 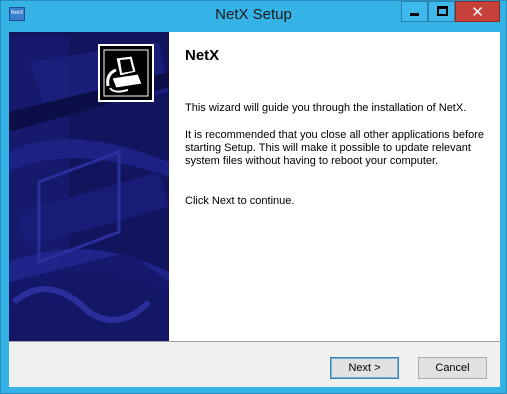 I want to click on close-button: ✕, so click(x=477, y=11).